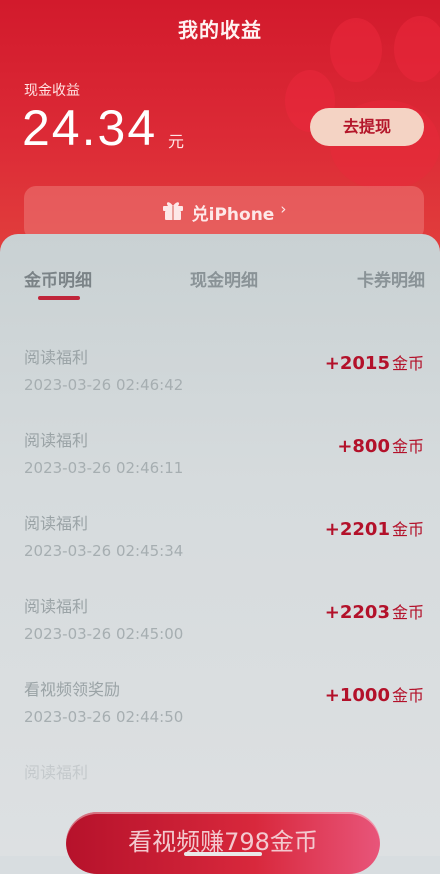 The height and width of the screenshot is (874, 440). I want to click on record-amount-value: +800, so click(363, 446).